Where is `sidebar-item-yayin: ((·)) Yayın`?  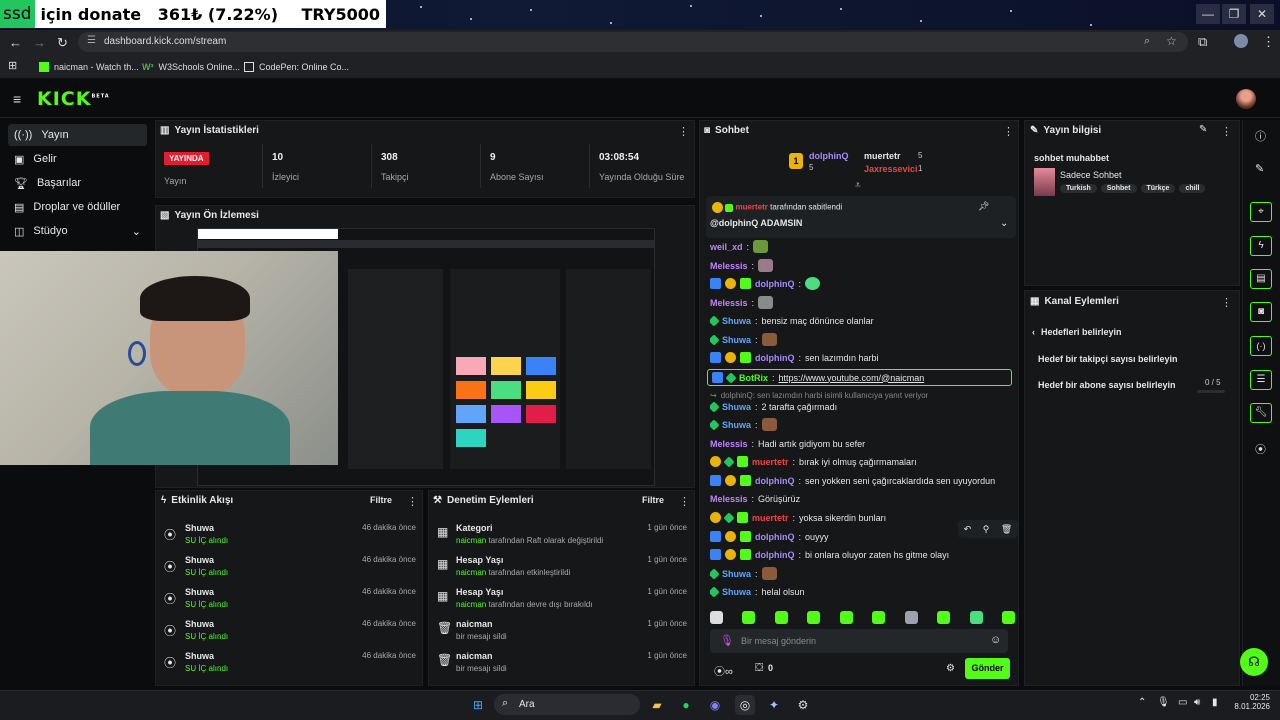
sidebar-item-yayin: ((·)) Yayın is located at coordinates (77, 135).